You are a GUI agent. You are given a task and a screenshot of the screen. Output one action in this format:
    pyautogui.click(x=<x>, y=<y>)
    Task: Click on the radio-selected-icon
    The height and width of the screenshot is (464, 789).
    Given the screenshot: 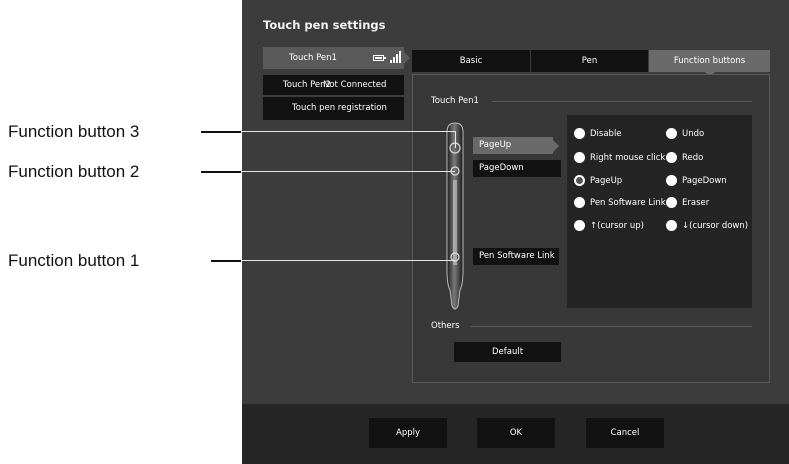 What is the action you would take?
    pyautogui.click(x=579, y=180)
    